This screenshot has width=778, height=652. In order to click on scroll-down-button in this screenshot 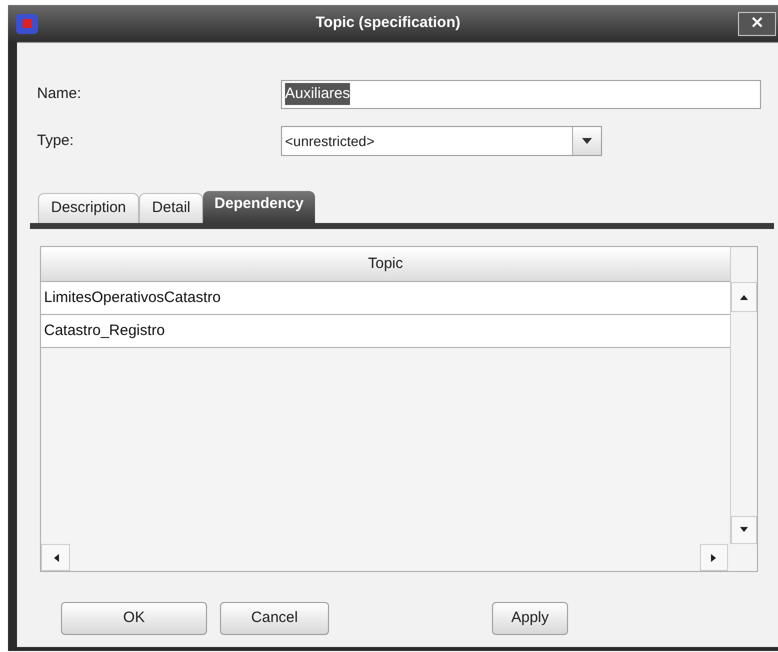, I will do `click(744, 530)`.